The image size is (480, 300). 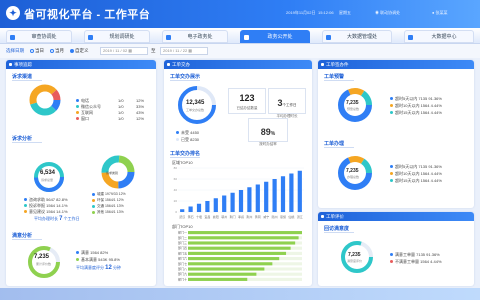 What do you see at coordinates (224, 216) in the screenshot?
I see `x-tick-label: 鄂州` at bounding box center [224, 216].